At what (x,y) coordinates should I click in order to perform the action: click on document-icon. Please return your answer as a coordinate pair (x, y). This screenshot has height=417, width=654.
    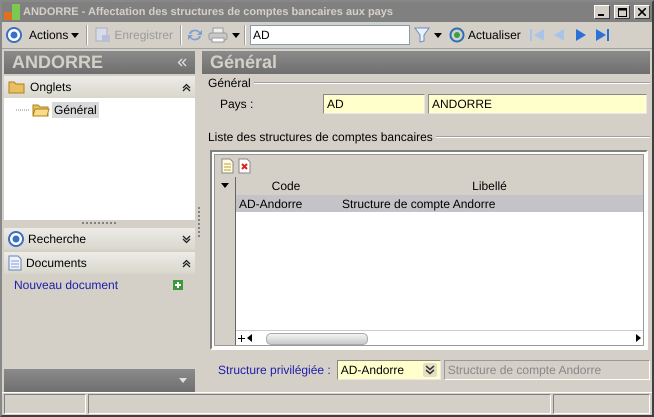
    Looking at the image, I should click on (15, 263).